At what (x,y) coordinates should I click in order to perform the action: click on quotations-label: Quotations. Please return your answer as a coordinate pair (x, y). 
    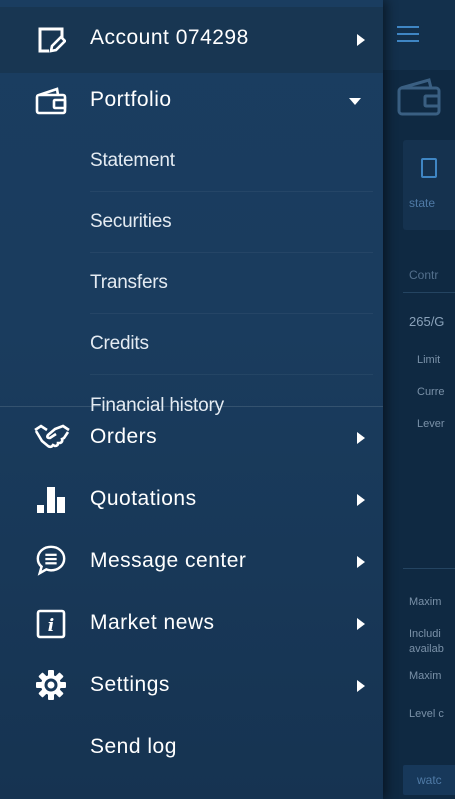
    Looking at the image, I should click on (143, 498).